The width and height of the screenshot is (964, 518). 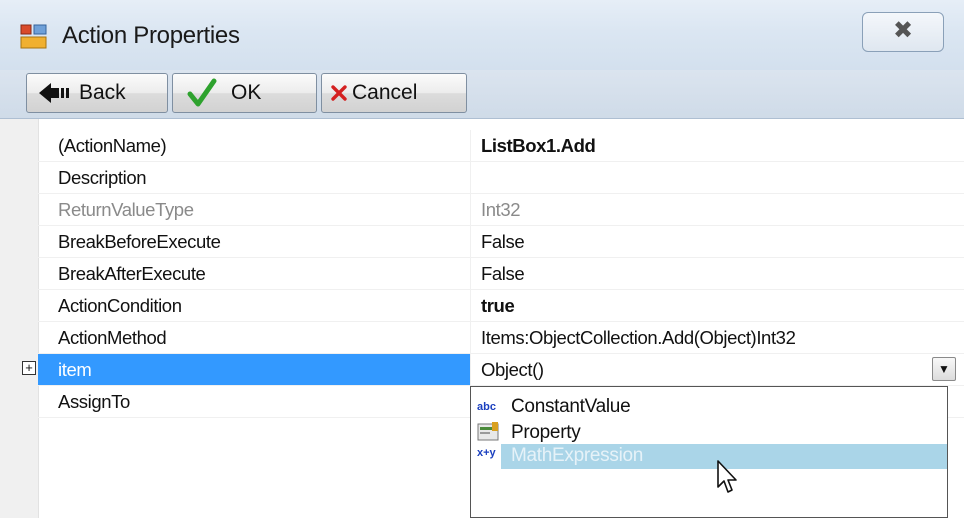 I want to click on abc-icon: abc, so click(x=486, y=407).